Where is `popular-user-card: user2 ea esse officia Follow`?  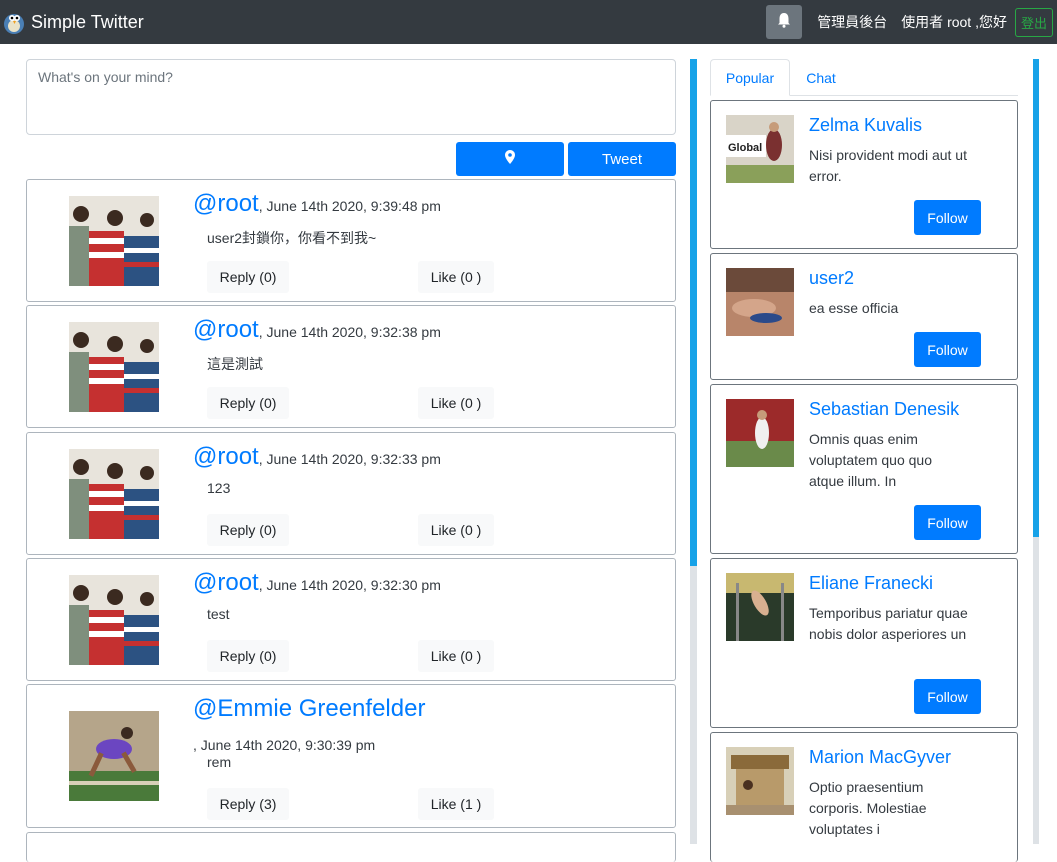 popular-user-card: user2 ea esse officia Follow is located at coordinates (864, 316).